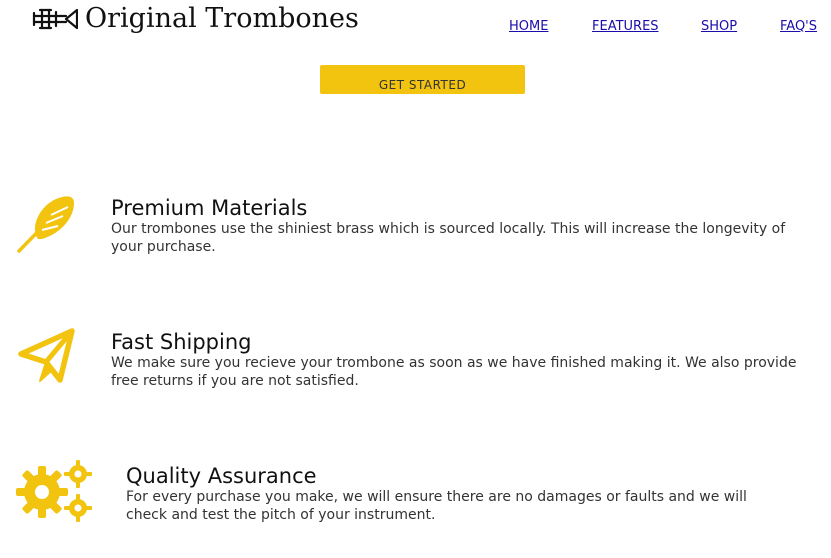 The width and height of the screenshot is (831, 558). I want to click on feature-title: Premium Materials, so click(209, 208).